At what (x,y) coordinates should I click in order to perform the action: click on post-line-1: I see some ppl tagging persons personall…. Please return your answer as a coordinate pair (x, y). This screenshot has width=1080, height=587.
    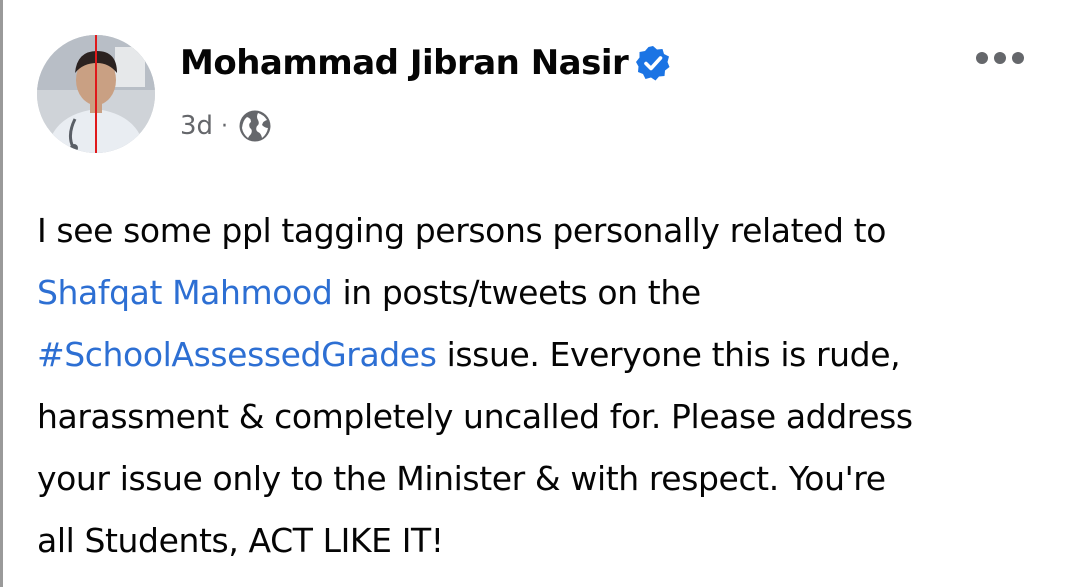
    Looking at the image, I should click on (461, 230).